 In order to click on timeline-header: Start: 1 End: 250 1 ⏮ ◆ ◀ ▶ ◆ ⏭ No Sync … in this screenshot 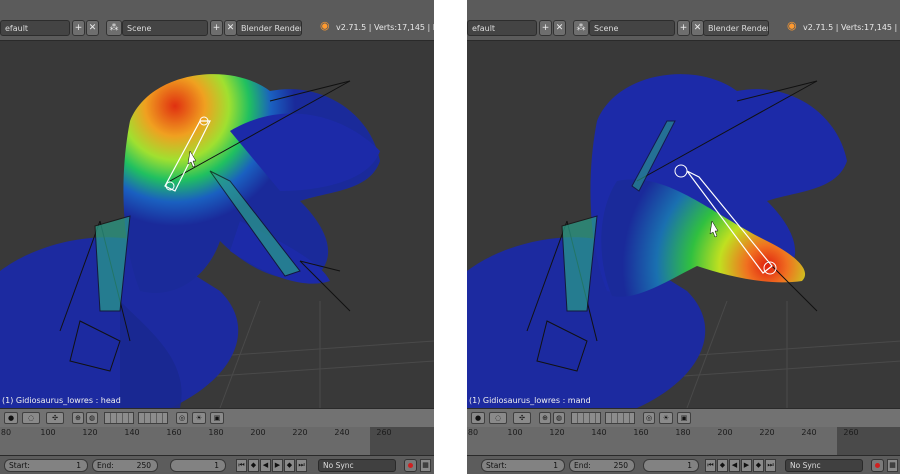, I will do `click(217, 464)`.